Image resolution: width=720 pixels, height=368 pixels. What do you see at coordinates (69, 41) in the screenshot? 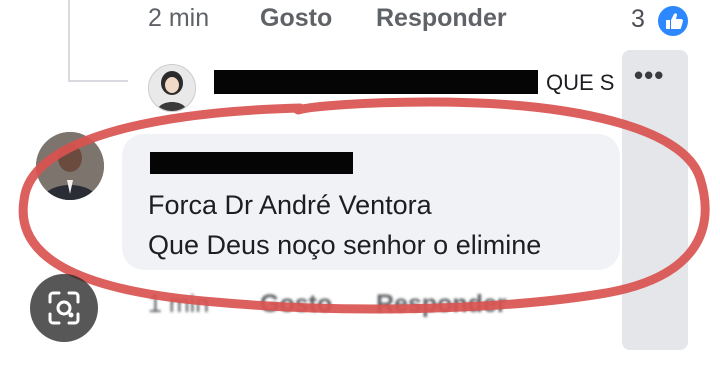
I see `thread-connector-vertical` at bounding box center [69, 41].